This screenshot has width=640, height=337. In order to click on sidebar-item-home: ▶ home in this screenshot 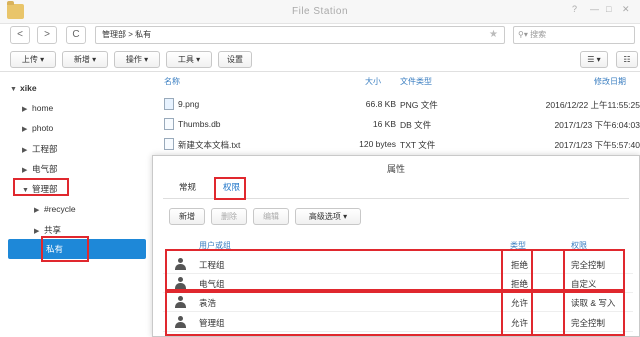, I will do `click(37, 108)`.